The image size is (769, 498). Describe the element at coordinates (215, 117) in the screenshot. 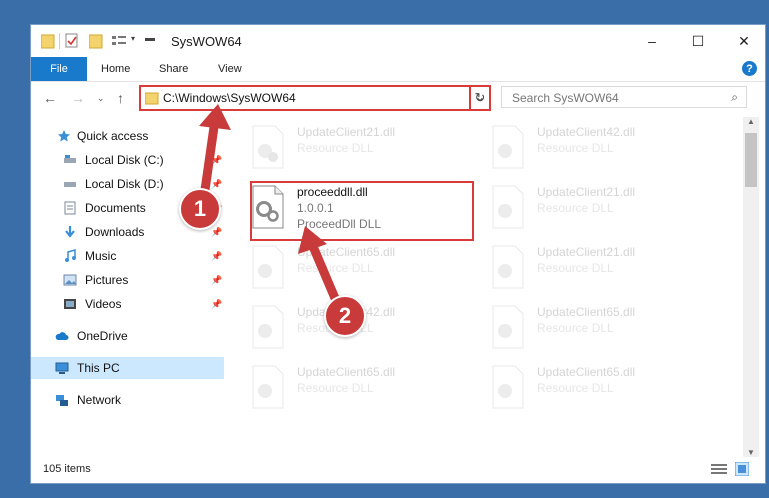

I see `arrow-1-head-icon` at that location.